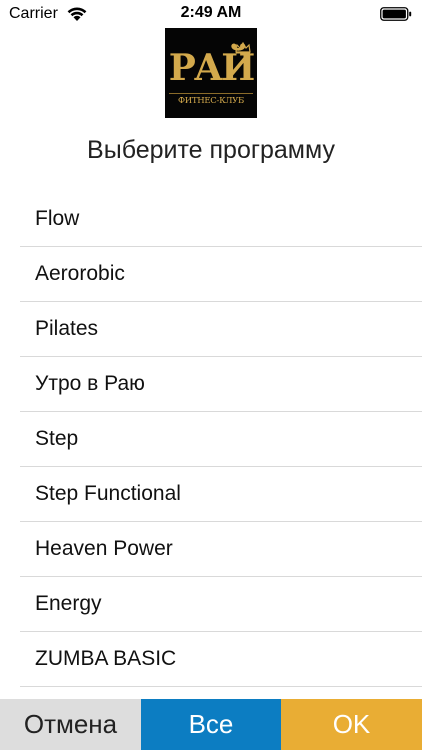 This screenshot has height=750, width=422. Describe the element at coordinates (221, 384) in the screenshot. I see `program-item-morning-in-paradise: Утро в Раю` at that location.